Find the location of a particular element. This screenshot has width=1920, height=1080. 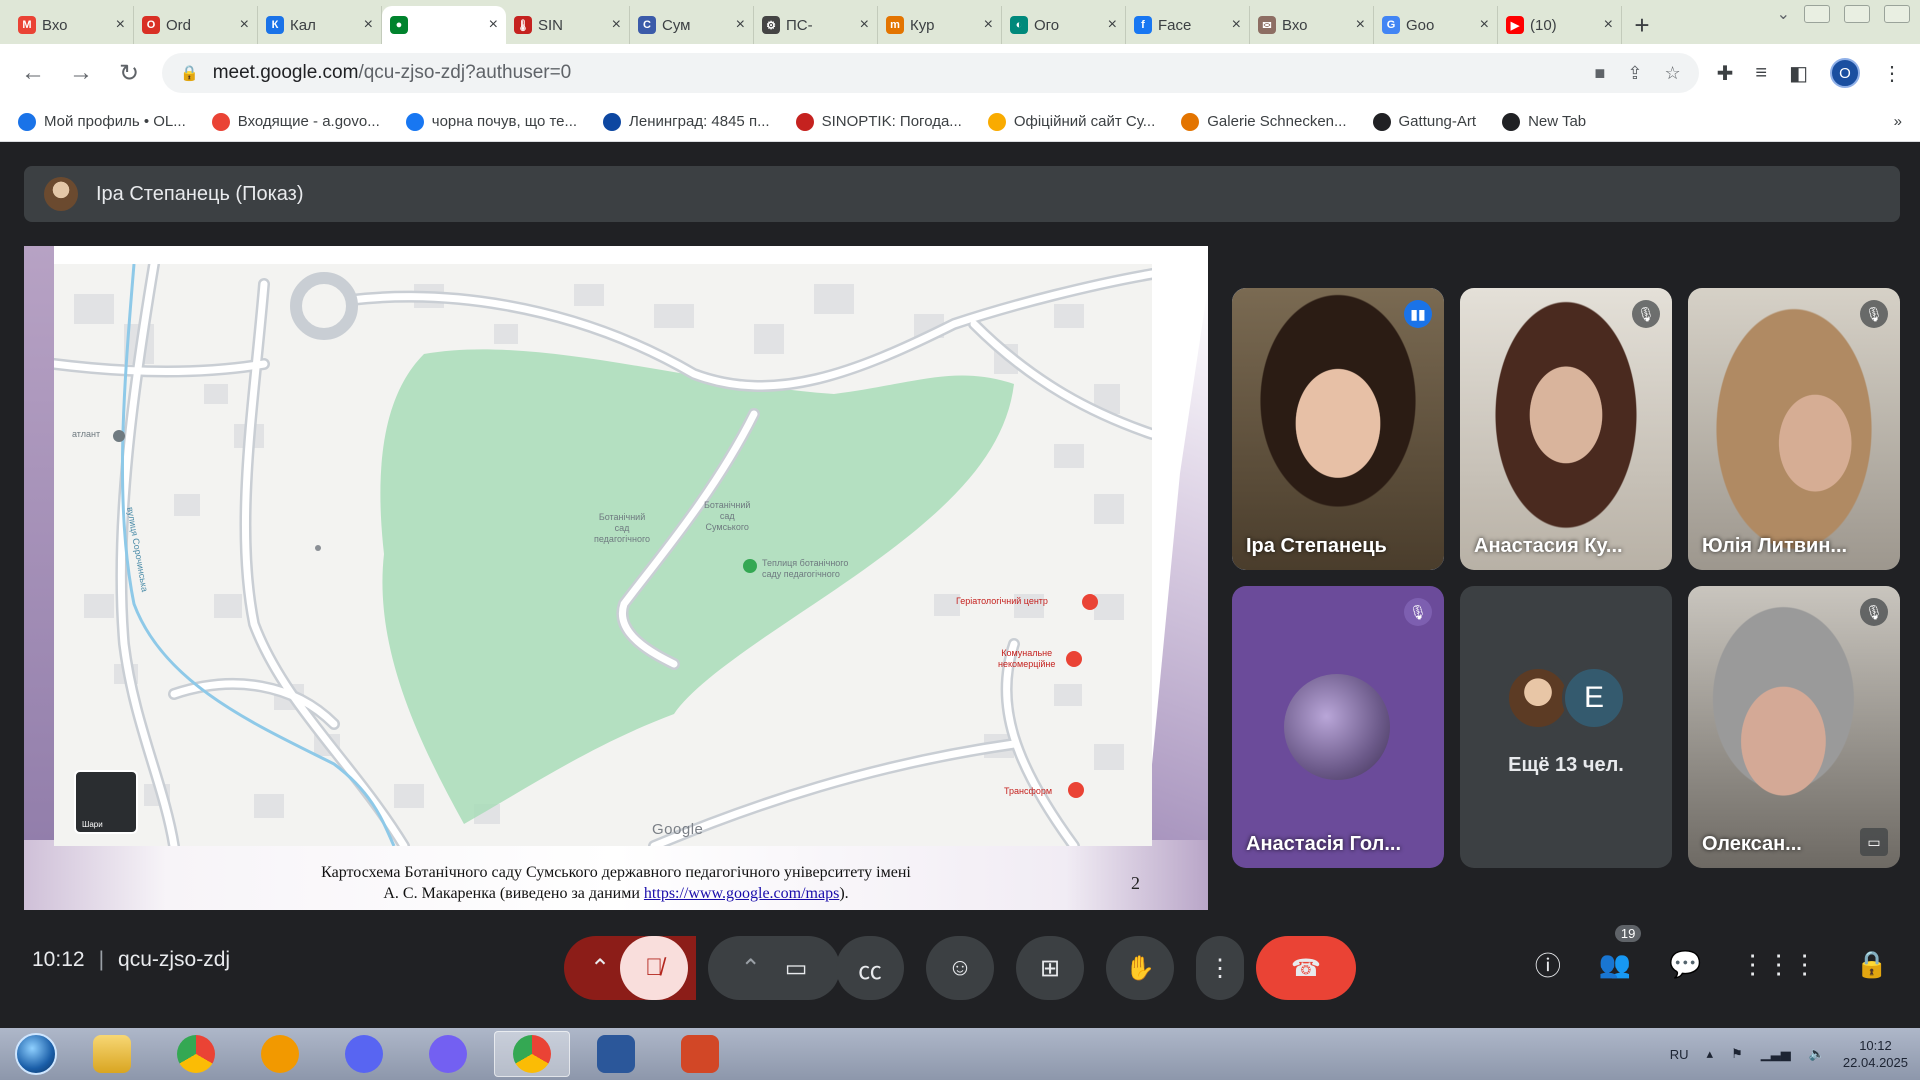

taskbar-powerpoint is located at coordinates (700, 1054).